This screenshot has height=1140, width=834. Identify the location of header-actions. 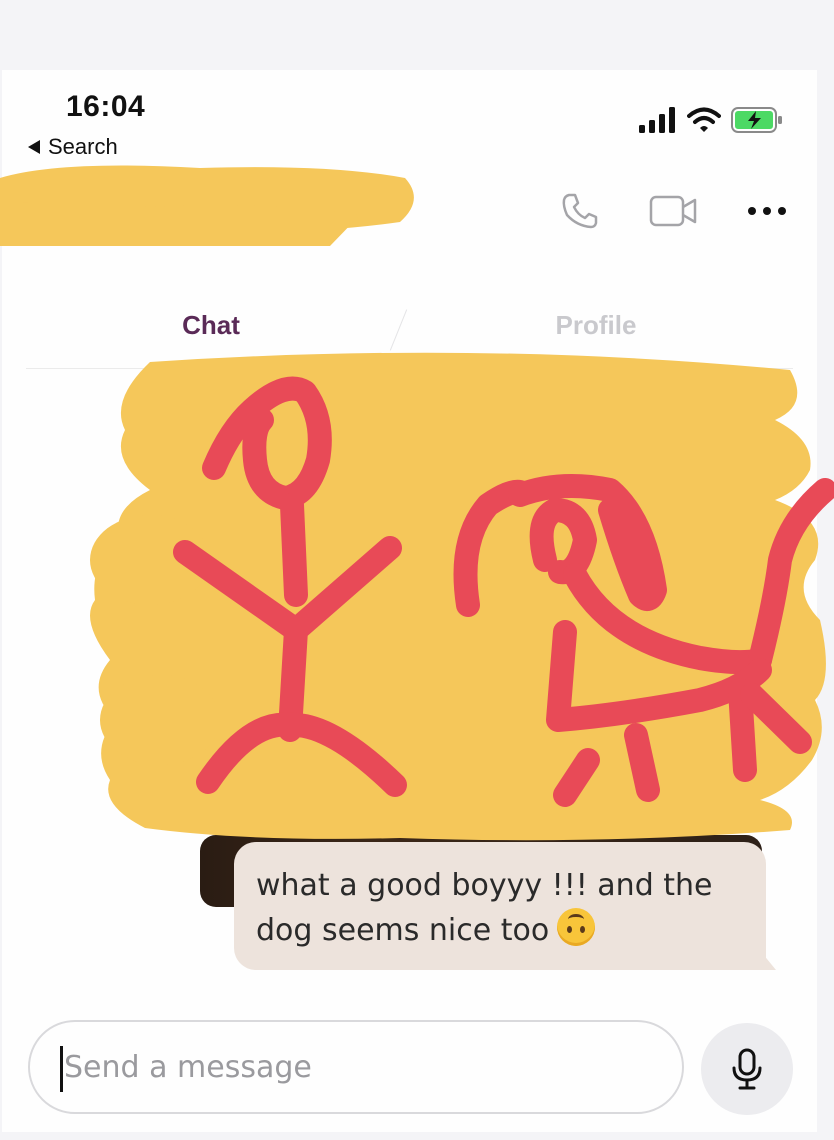
(674, 211).